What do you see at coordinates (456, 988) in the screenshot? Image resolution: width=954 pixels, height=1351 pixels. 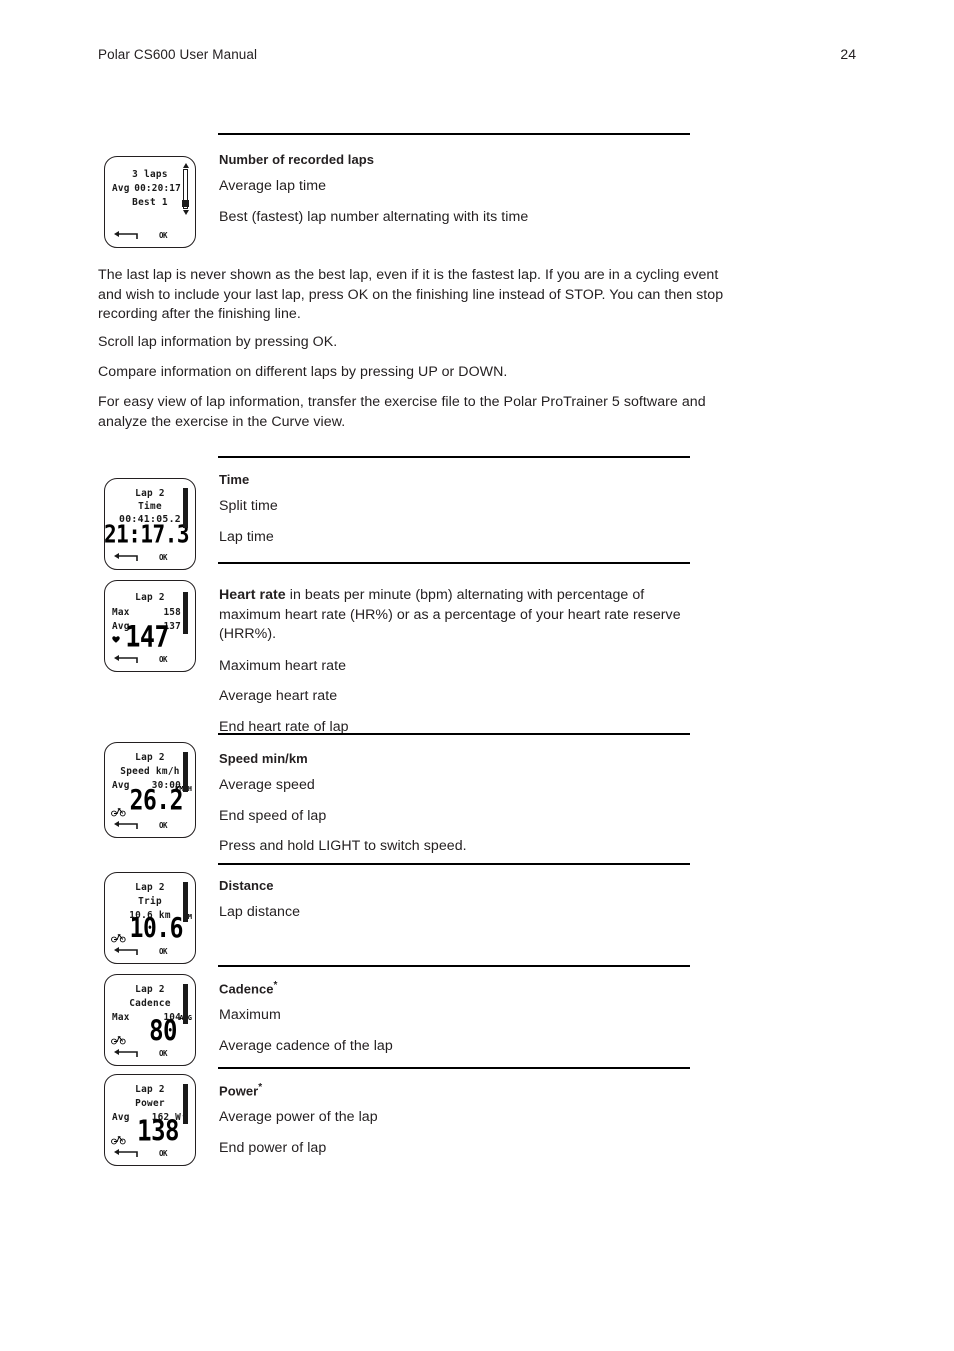 I see `section-heading: Cadence*` at bounding box center [456, 988].